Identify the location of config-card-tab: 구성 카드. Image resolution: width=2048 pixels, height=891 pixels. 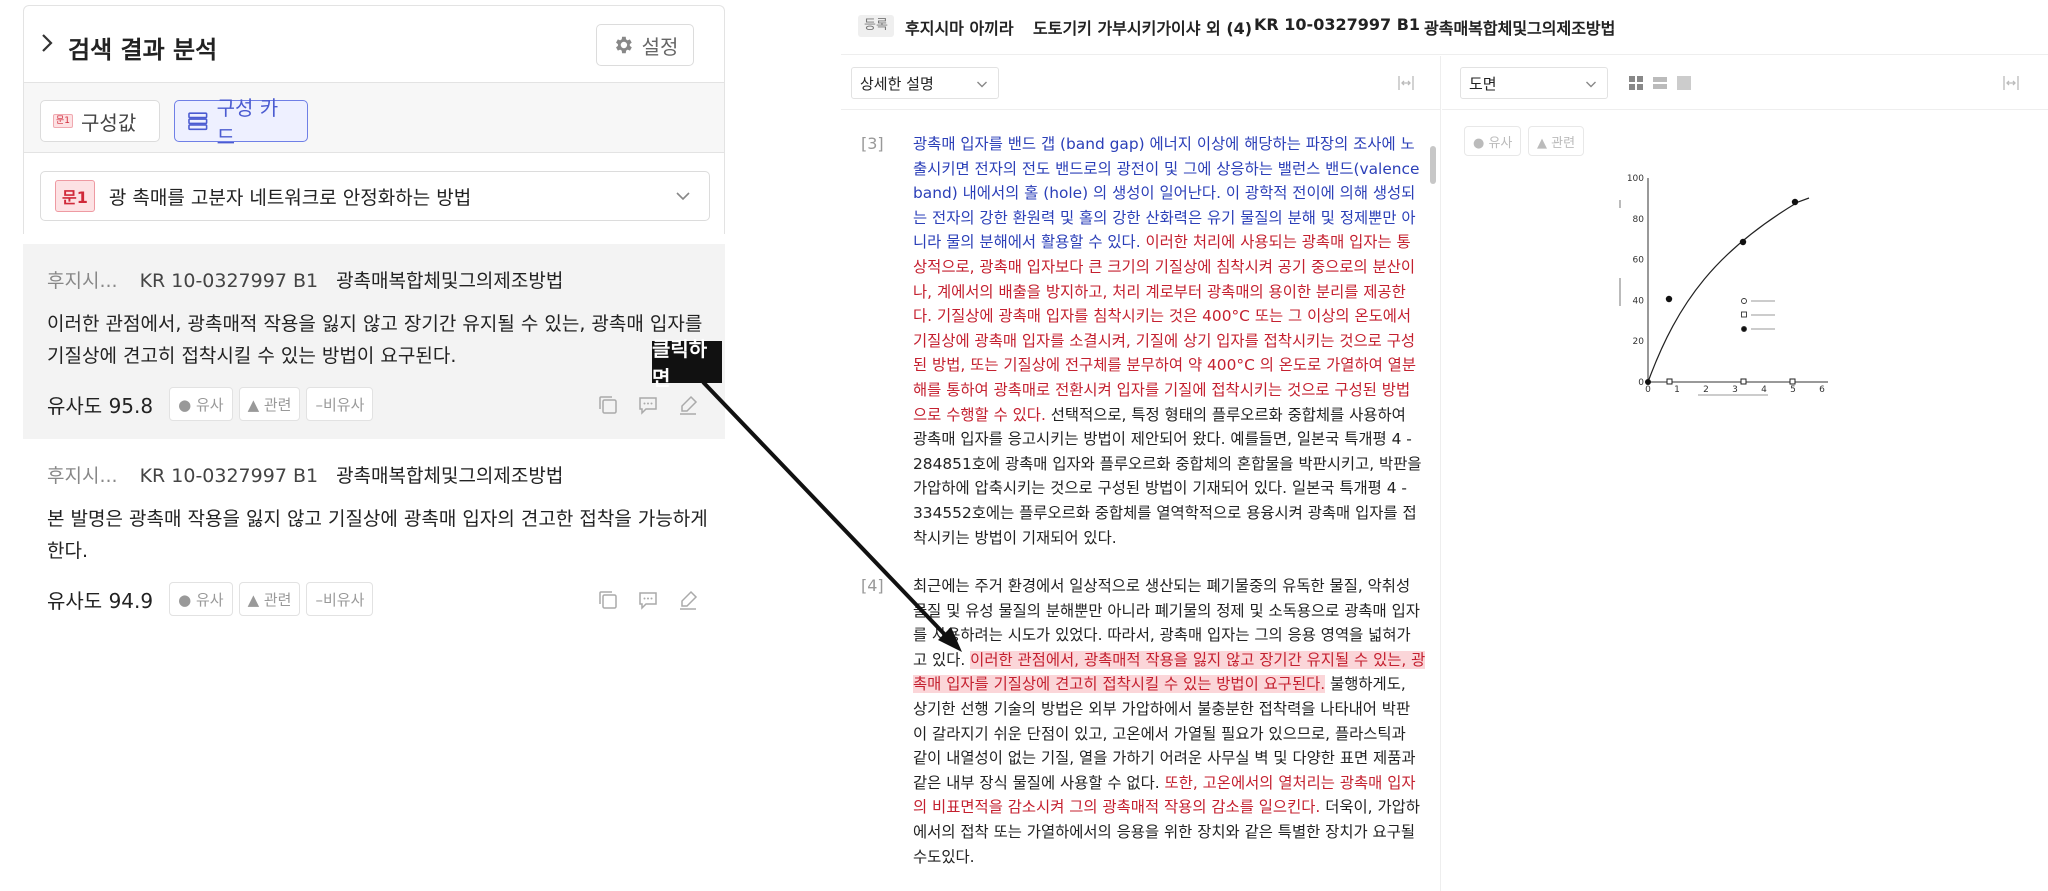
(241, 122).